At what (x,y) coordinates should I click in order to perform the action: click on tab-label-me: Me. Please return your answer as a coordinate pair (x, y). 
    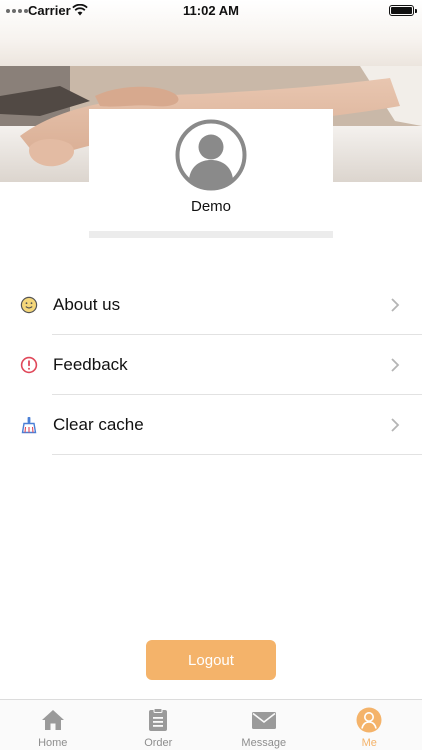
    Looking at the image, I should click on (369, 743).